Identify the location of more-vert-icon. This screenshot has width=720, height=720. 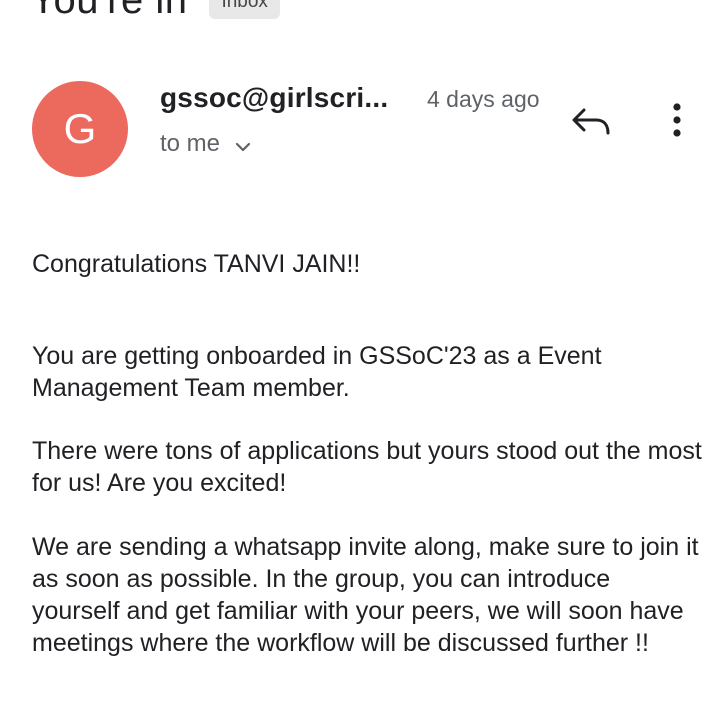
(677, 120).